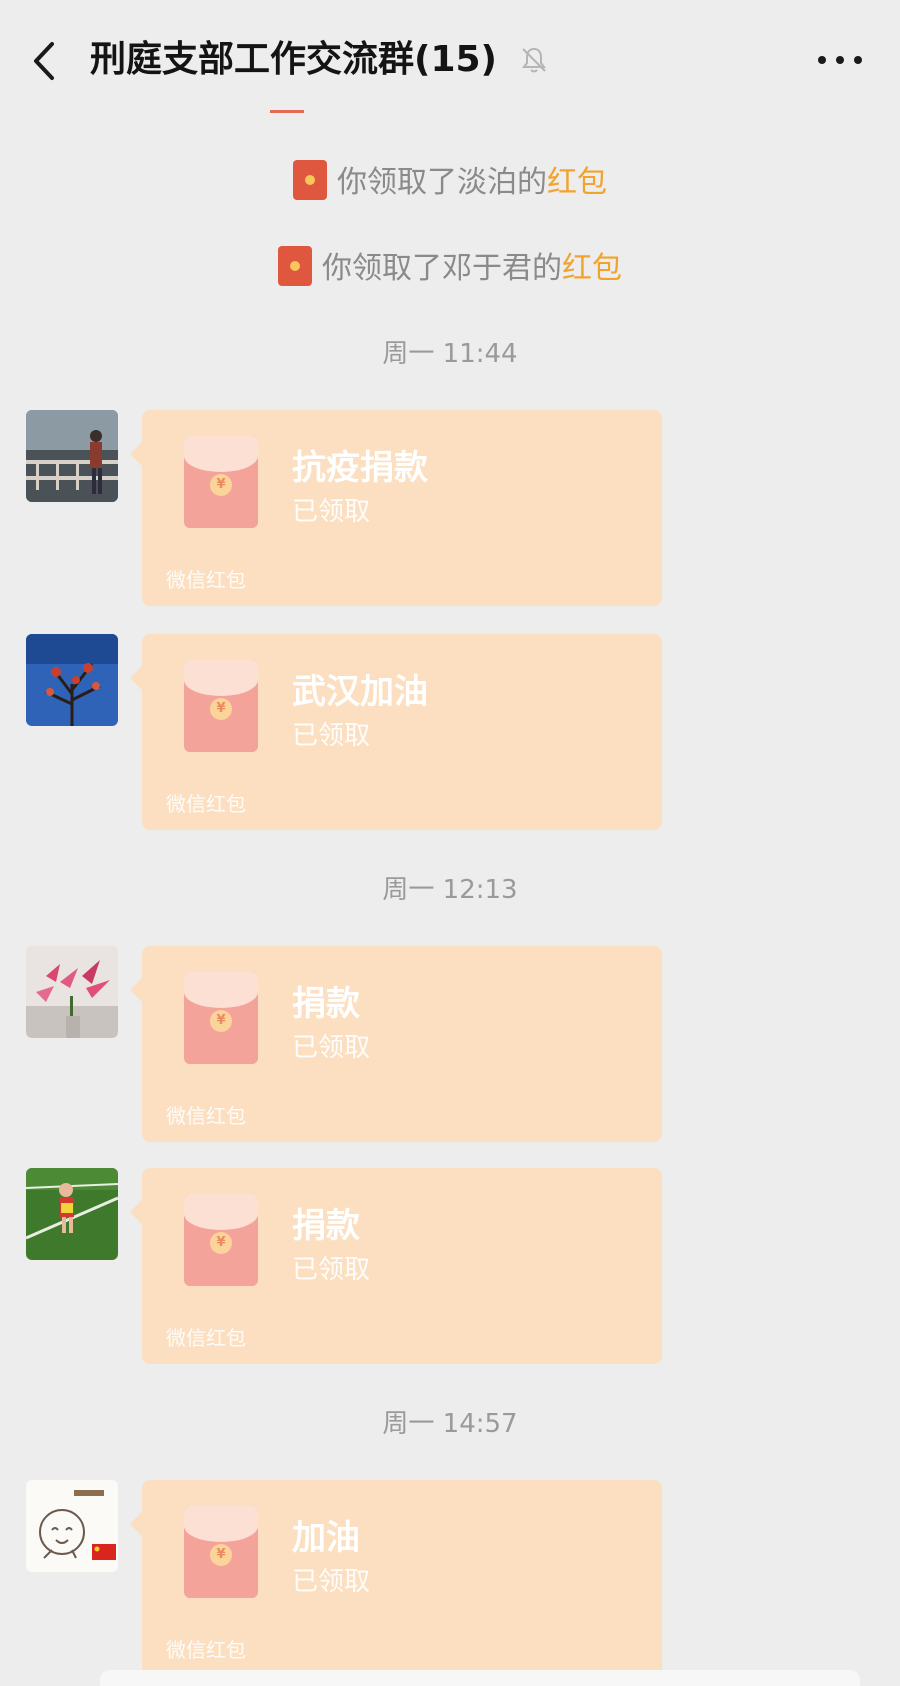 This screenshot has height=1686, width=900. I want to click on avatar-tree-blue-sky-icon, so click(72, 680).